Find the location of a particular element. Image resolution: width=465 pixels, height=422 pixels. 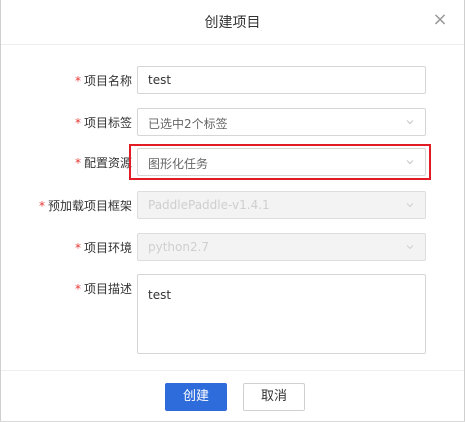

close-icon: × is located at coordinates (440, 20).